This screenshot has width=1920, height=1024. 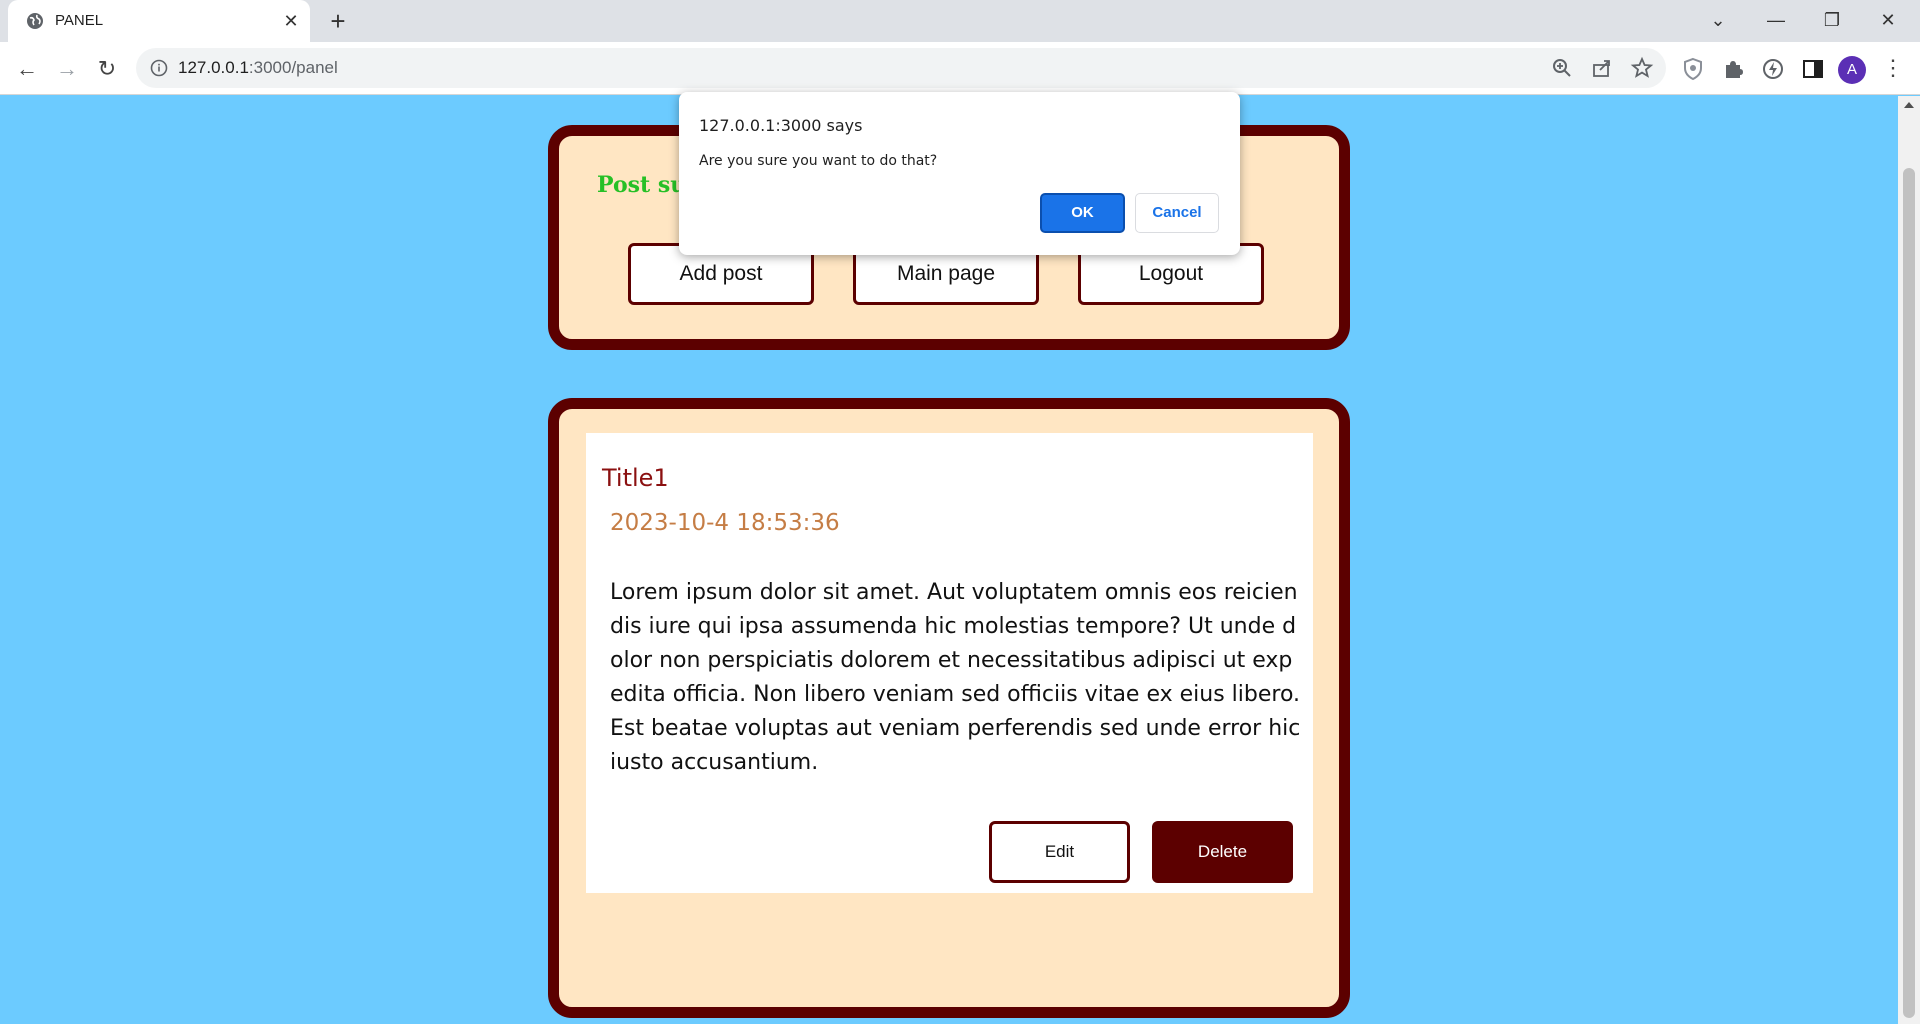 What do you see at coordinates (1642, 68) in the screenshot?
I see `star-icon` at bounding box center [1642, 68].